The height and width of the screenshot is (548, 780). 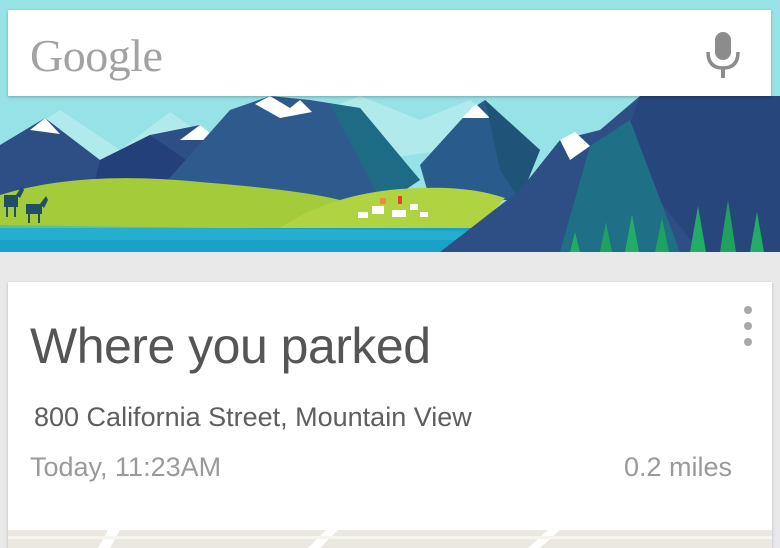 I want to click on card-title: Where you parked, so click(x=230, y=346).